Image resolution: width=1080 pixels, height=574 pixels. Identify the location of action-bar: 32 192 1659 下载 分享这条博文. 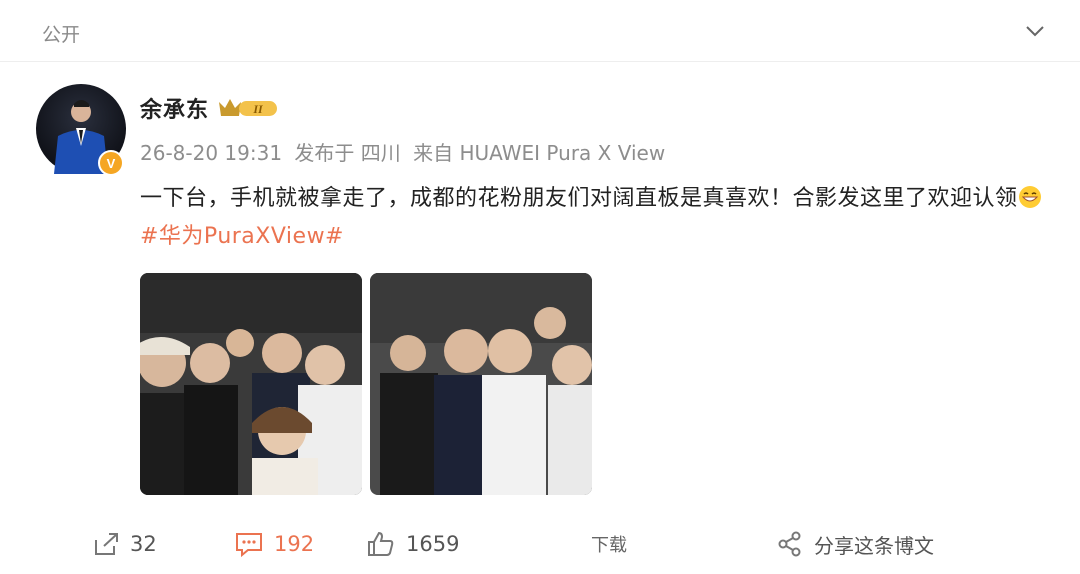
(540, 544).